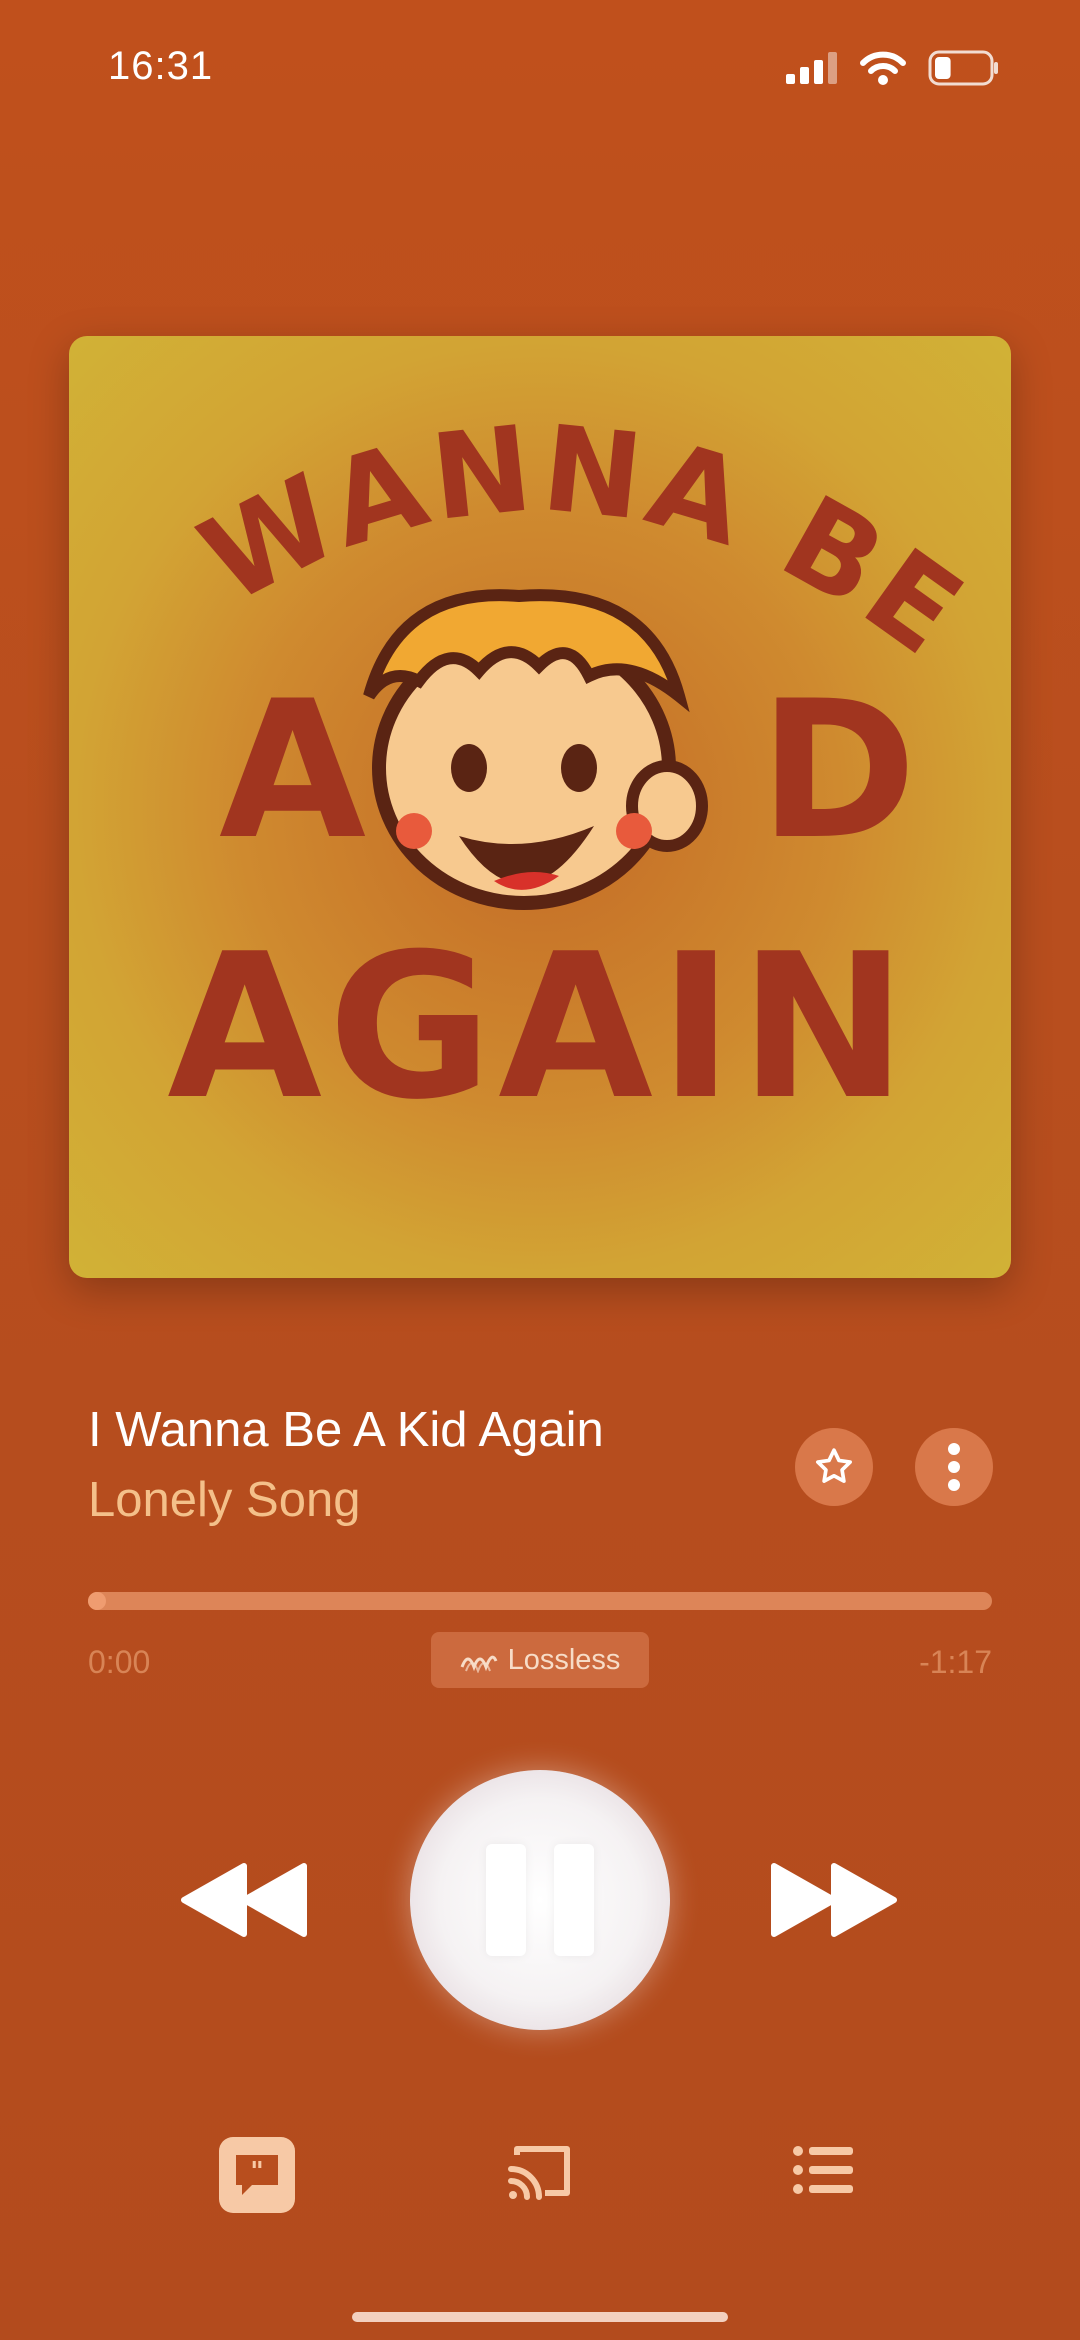 The image size is (1080, 2340). I want to click on pause-button, so click(540, 1900).